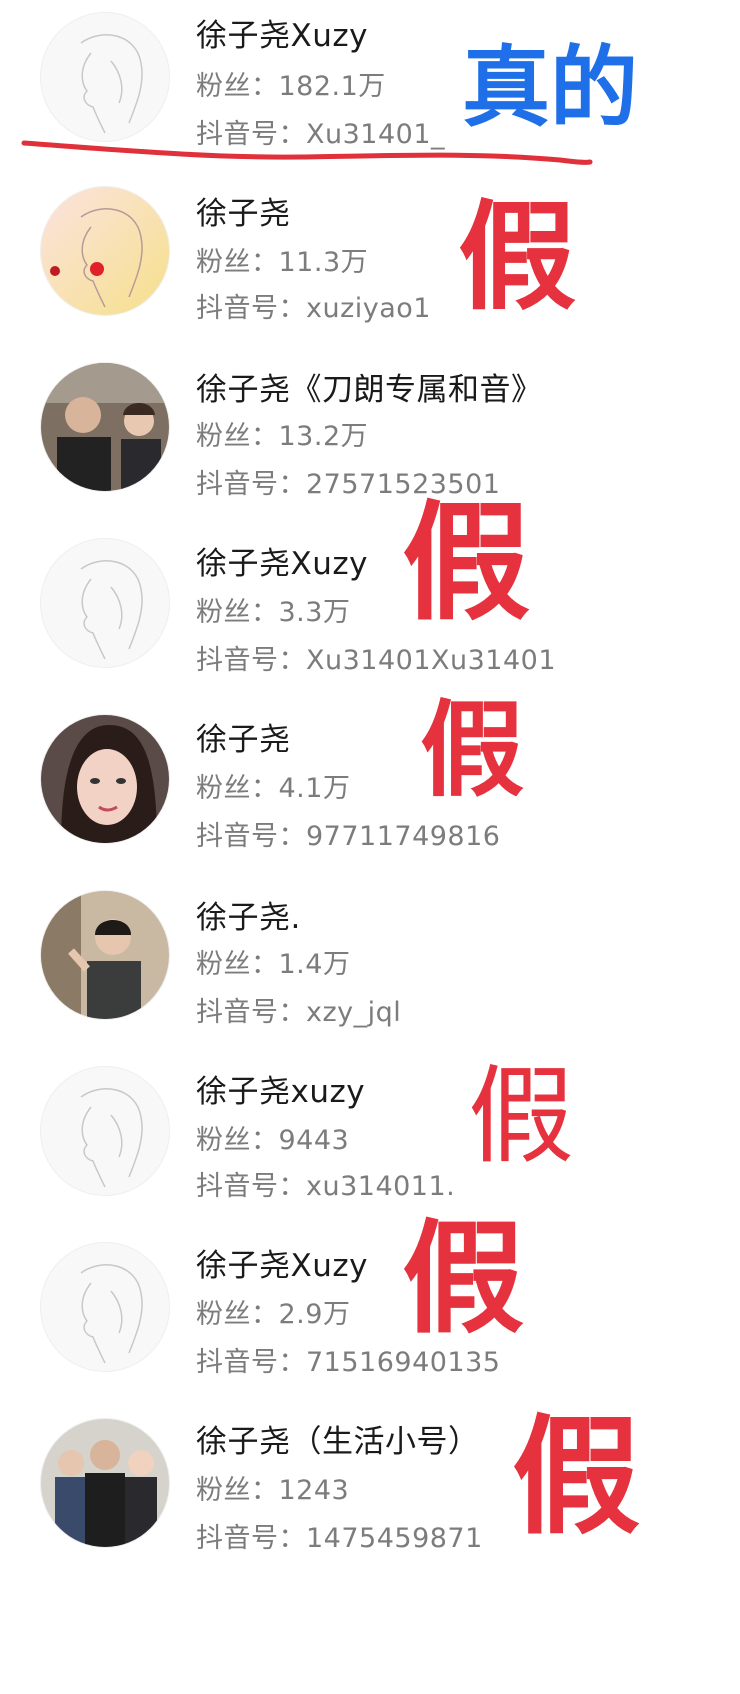  Describe the element at coordinates (338, 1442) in the screenshot. I see `account-name: 徐子尧（生活小号）` at that location.